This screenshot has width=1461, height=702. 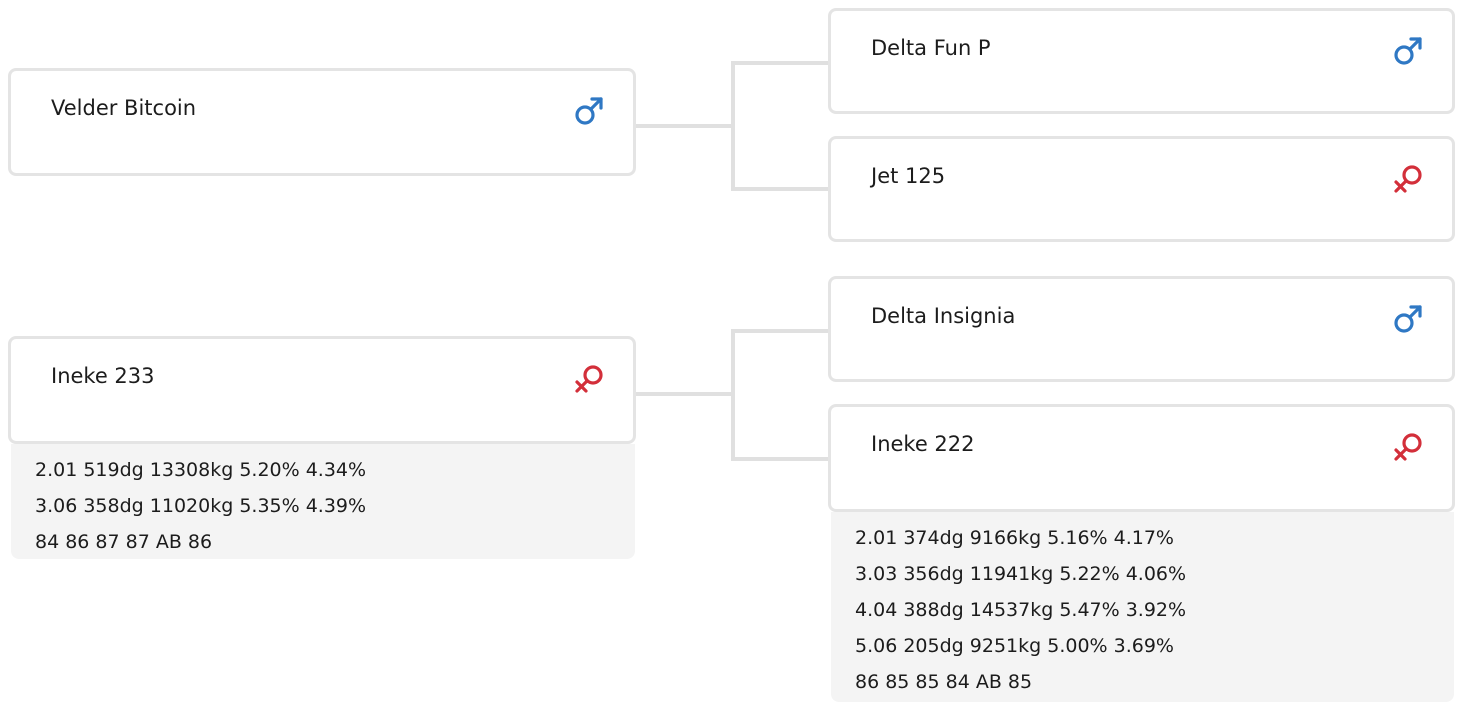 I want to click on pedigree-card-dam: Ineke 233, so click(x=322, y=390).